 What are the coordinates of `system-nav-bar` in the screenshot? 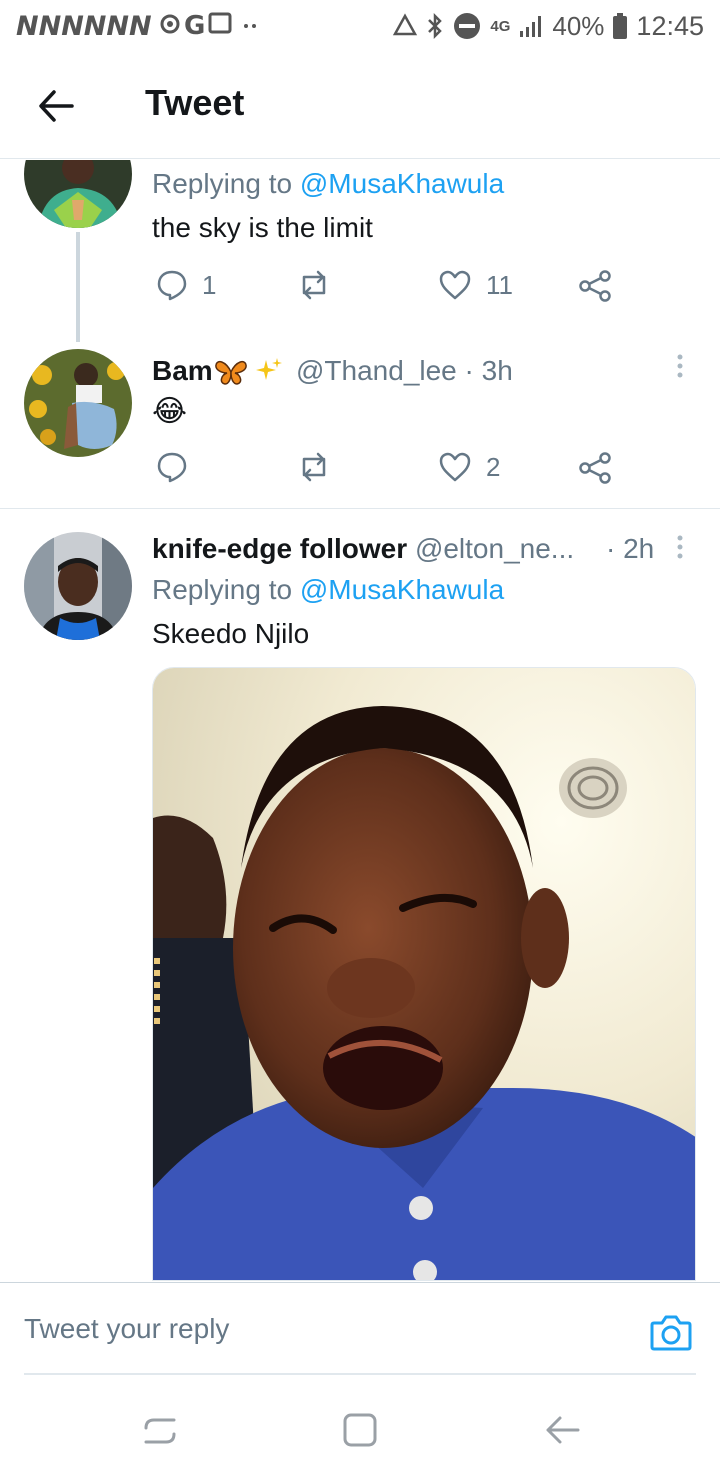 It's located at (360, 1428).